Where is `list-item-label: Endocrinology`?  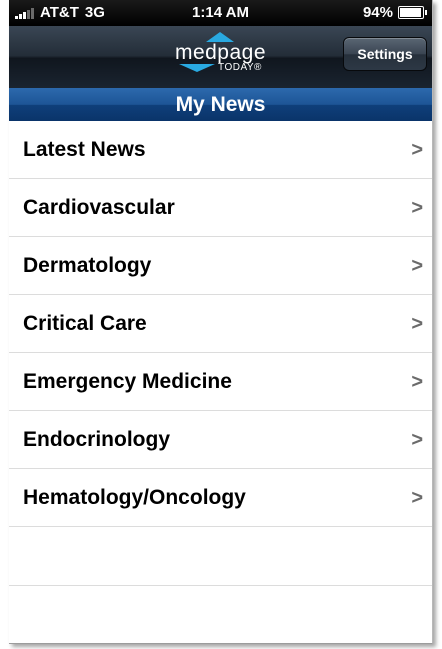
list-item-label: Endocrinology is located at coordinates (96, 439).